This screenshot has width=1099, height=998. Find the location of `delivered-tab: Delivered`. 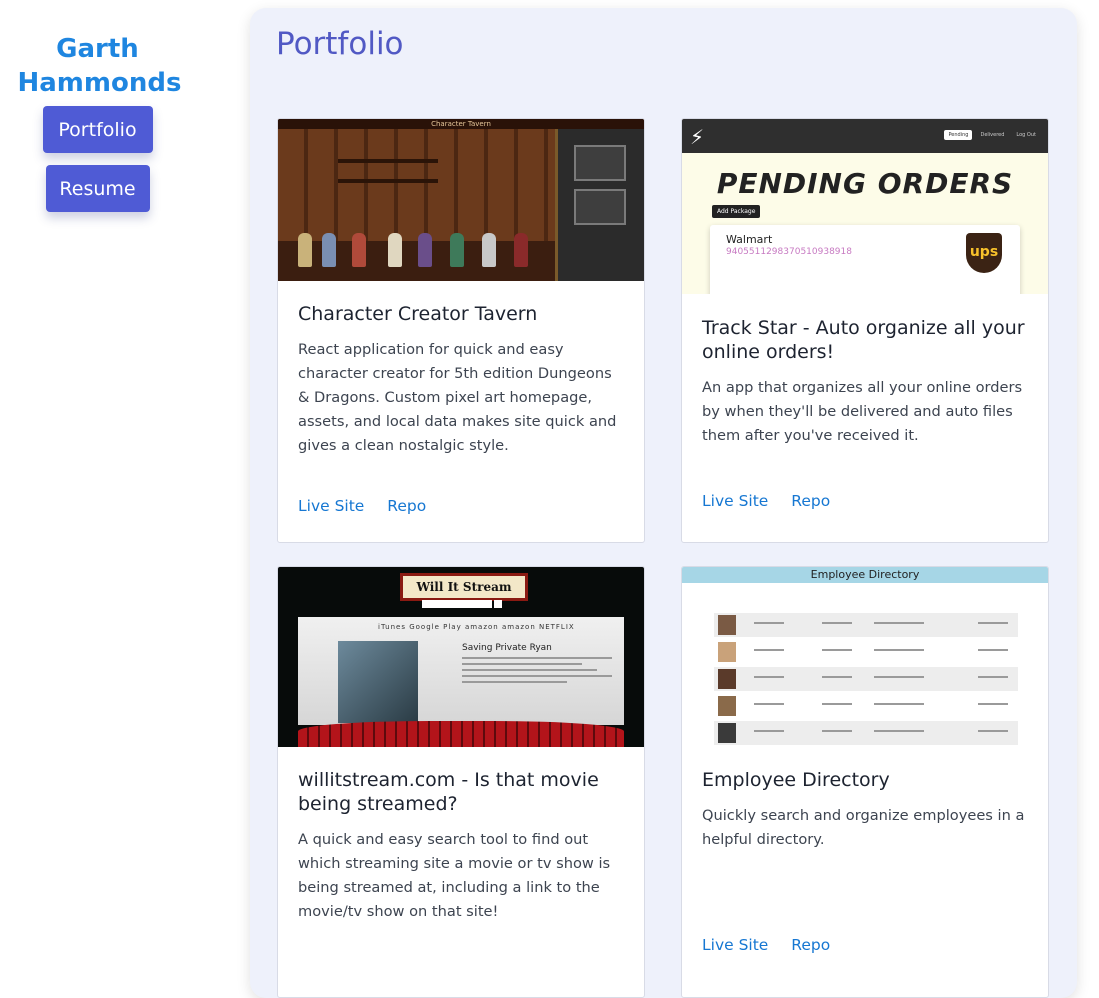

delivered-tab: Delivered is located at coordinates (992, 135).